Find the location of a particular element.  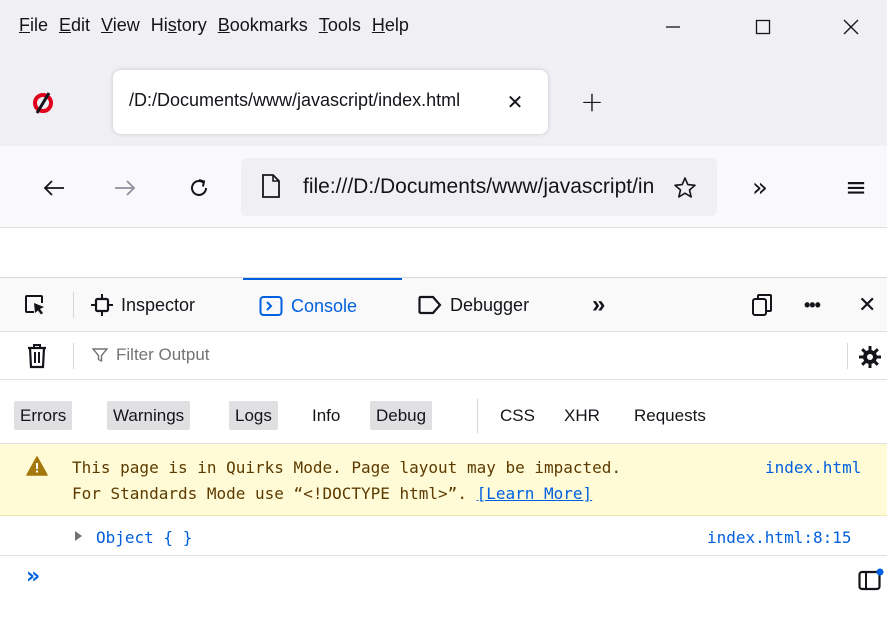

bookmark-star-button is located at coordinates (685, 188).